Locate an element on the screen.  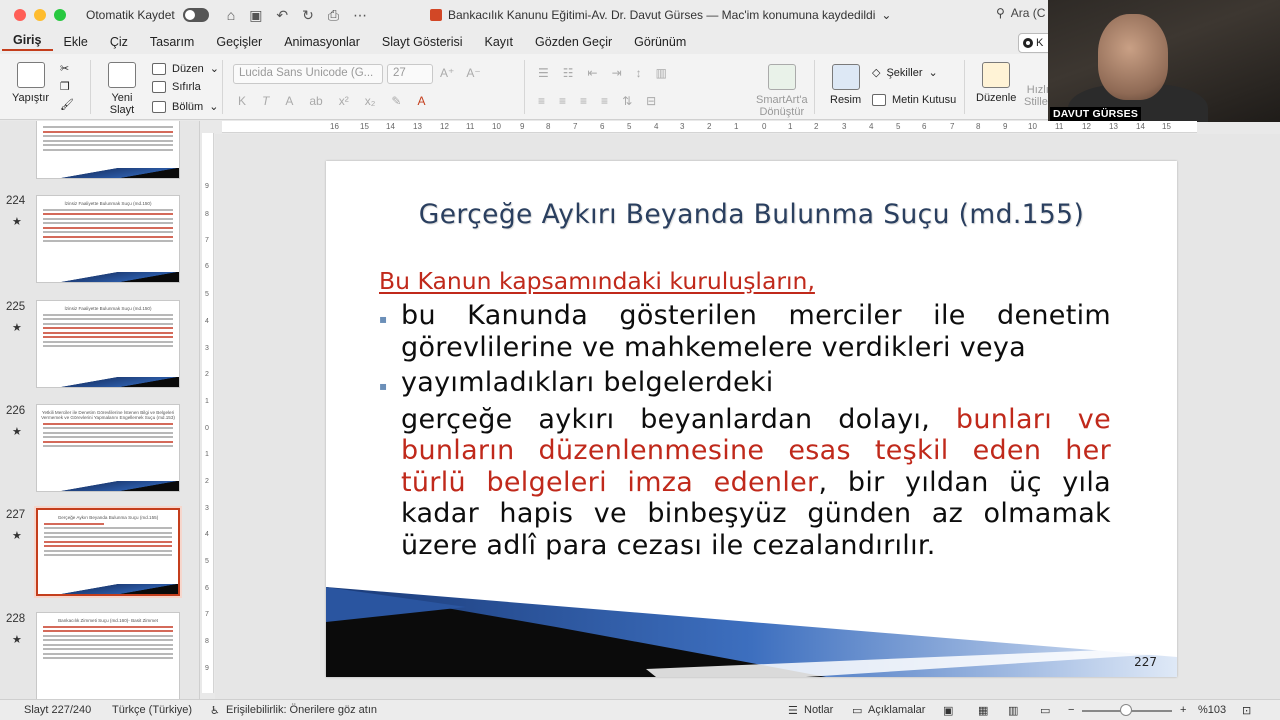
save-icon: ▣ is located at coordinates (255, 15).